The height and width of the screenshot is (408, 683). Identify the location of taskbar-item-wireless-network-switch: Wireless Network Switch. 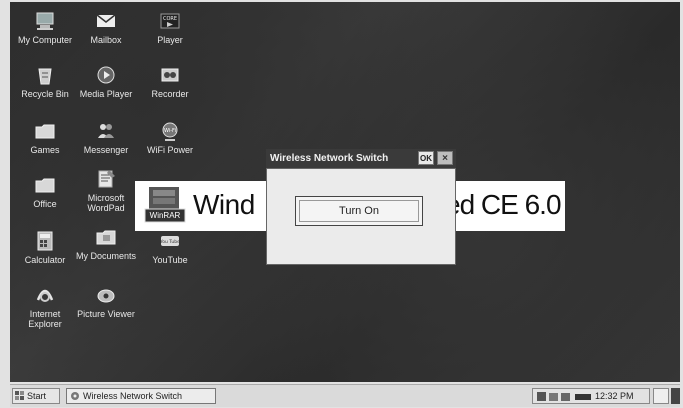
(141, 396).